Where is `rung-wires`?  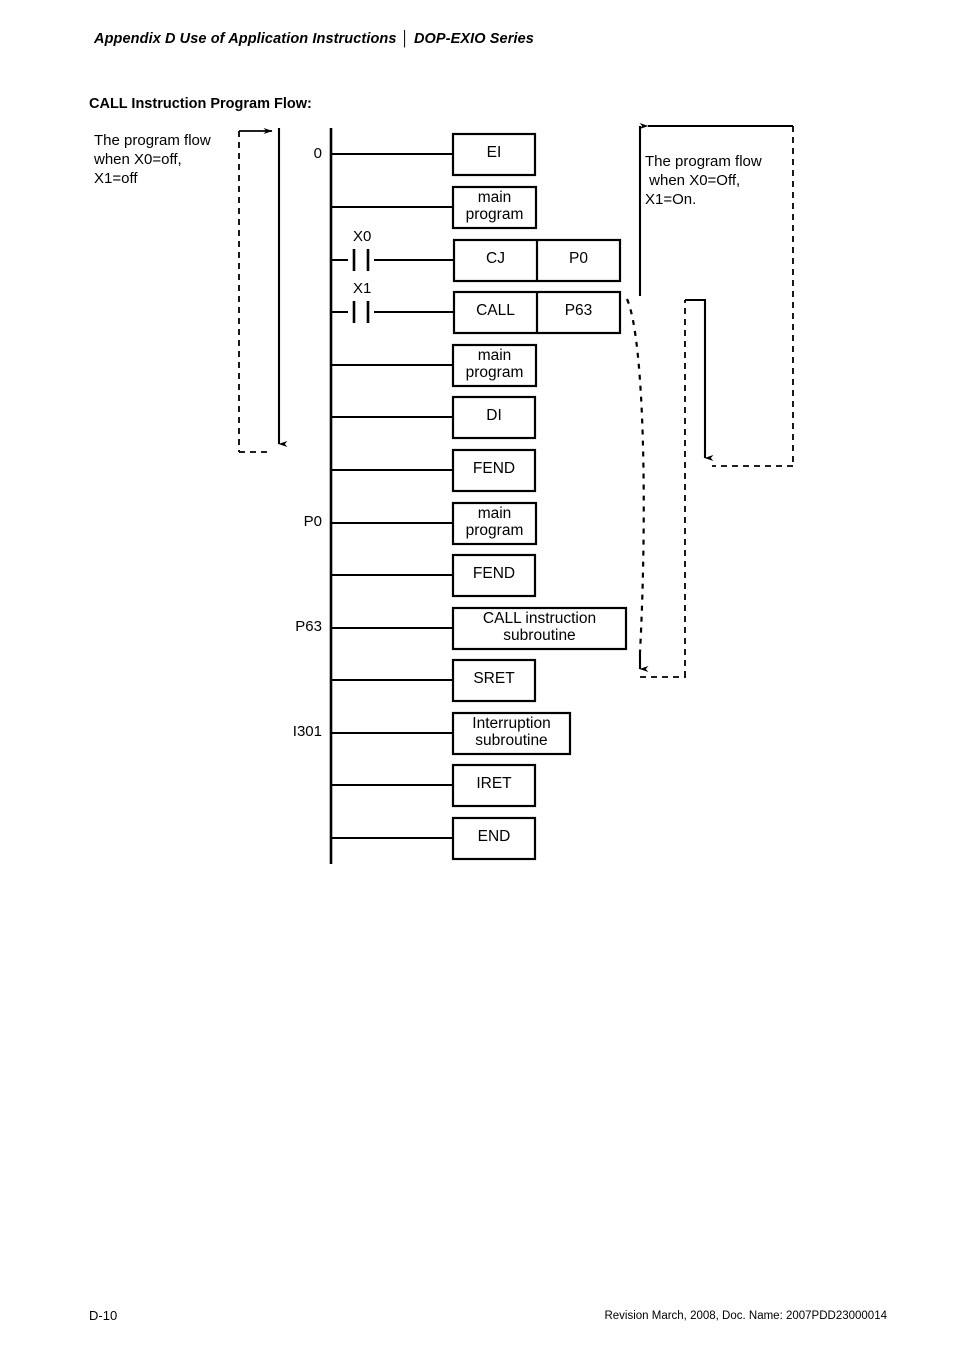
rung-wires is located at coordinates (392, 496).